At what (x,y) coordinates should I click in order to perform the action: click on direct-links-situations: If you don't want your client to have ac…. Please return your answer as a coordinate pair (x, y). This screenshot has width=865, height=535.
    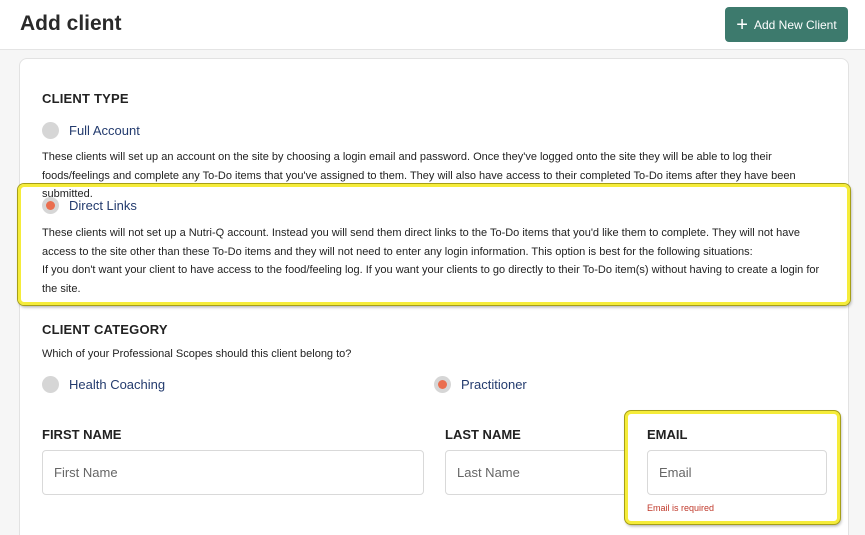
    Looking at the image, I should click on (431, 279).